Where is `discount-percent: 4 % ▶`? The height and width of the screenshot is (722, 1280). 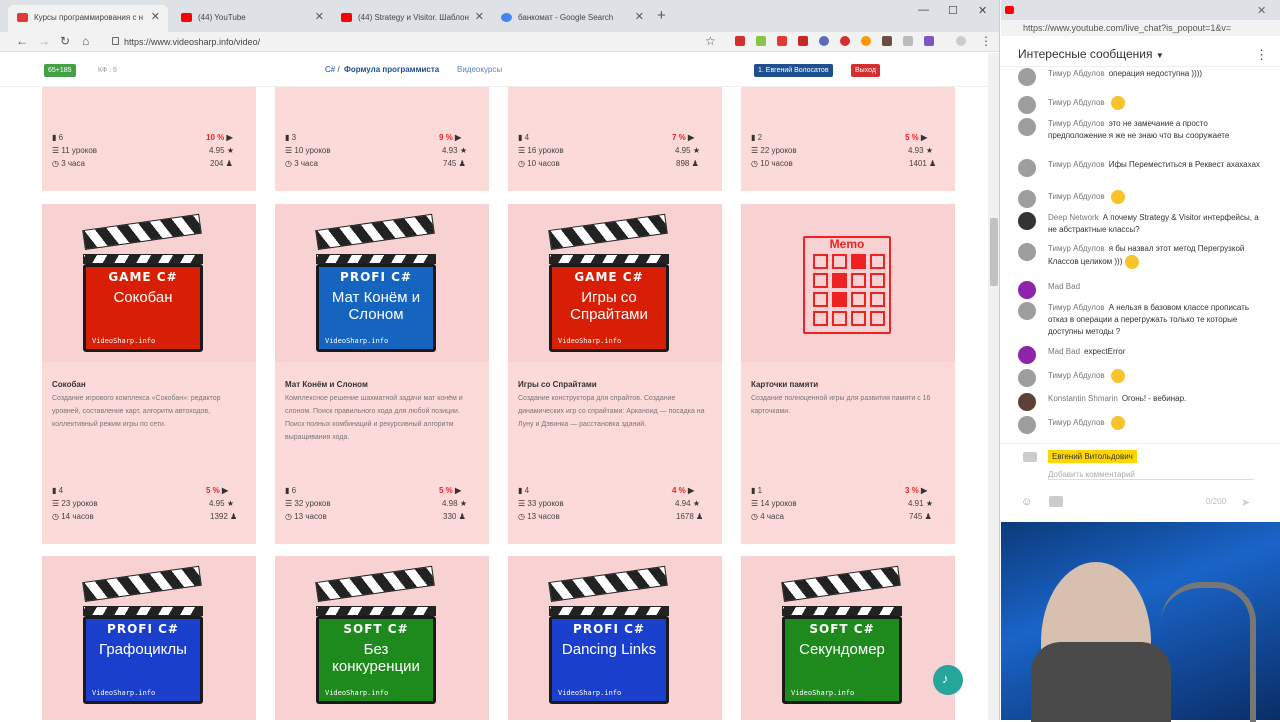 discount-percent: 4 % ▶ is located at coordinates (683, 490).